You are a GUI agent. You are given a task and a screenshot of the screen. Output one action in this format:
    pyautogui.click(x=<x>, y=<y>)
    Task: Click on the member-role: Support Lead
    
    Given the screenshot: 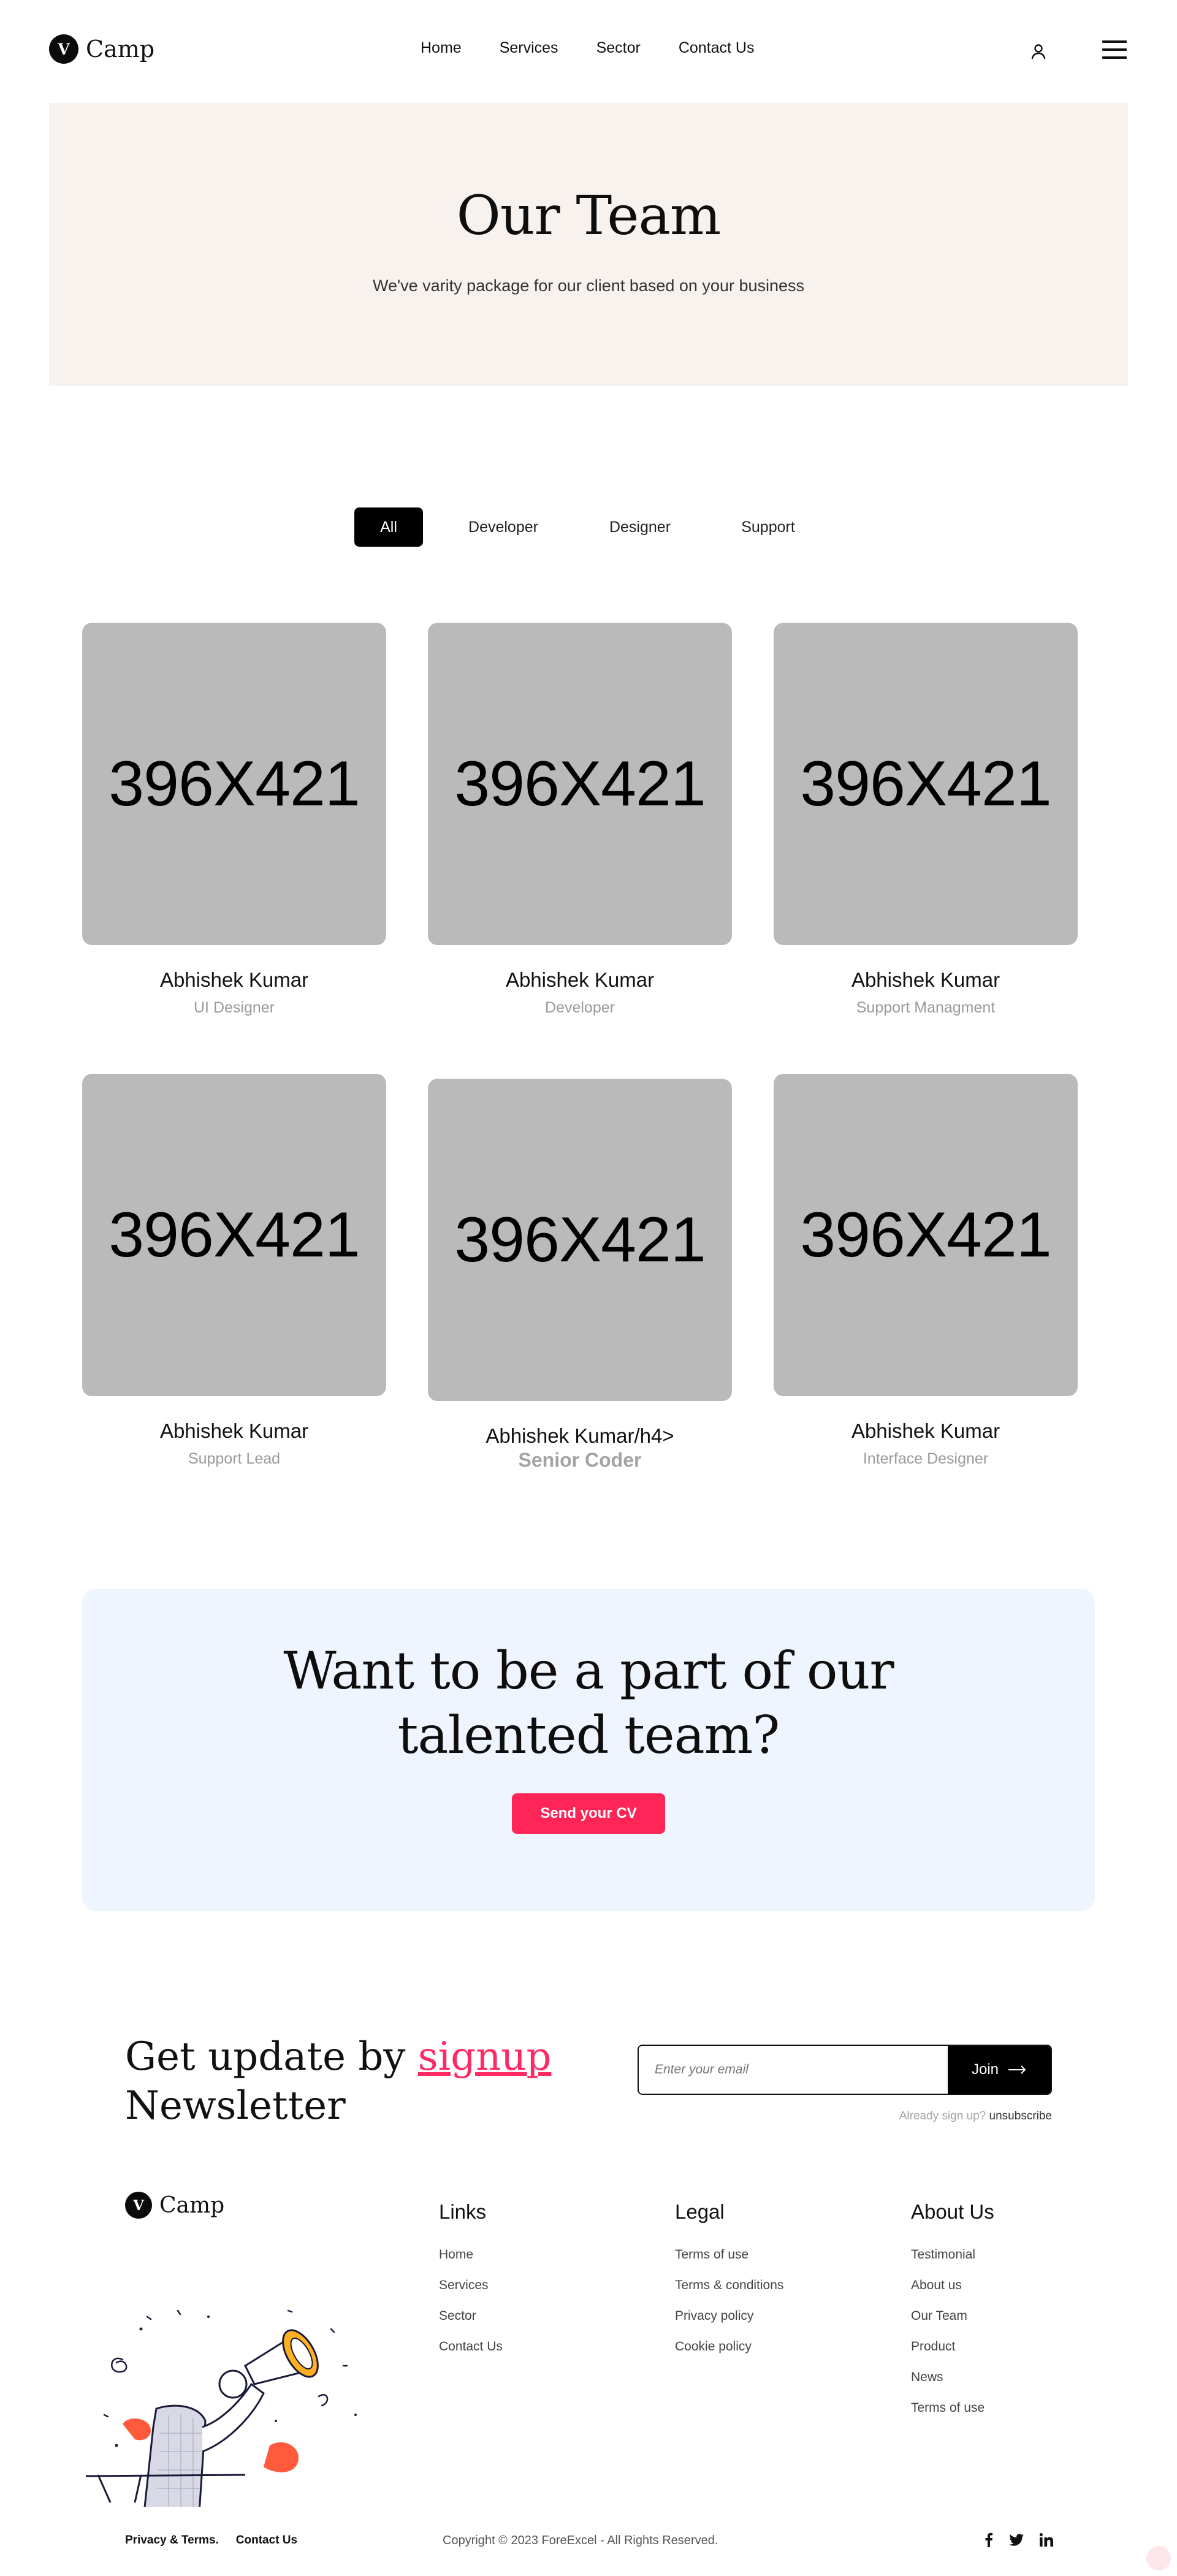 What is the action you would take?
    pyautogui.click(x=234, y=1458)
    